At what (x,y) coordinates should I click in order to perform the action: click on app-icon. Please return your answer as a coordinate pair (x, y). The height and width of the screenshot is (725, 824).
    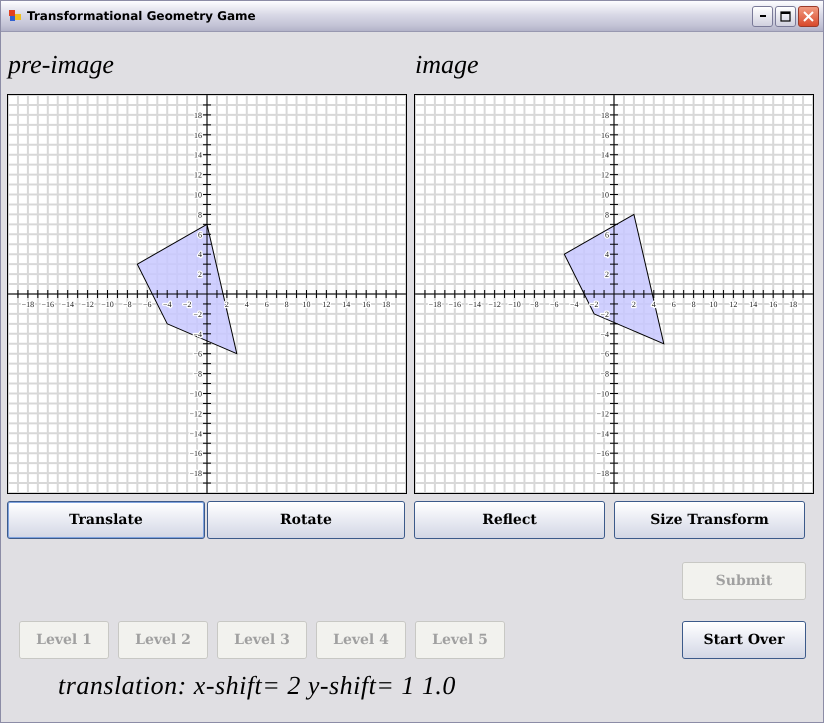
    Looking at the image, I should click on (15, 16).